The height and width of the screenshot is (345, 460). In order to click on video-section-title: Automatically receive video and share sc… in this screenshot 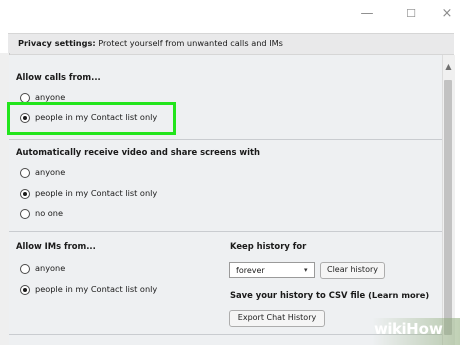, I will do `click(138, 152)`.